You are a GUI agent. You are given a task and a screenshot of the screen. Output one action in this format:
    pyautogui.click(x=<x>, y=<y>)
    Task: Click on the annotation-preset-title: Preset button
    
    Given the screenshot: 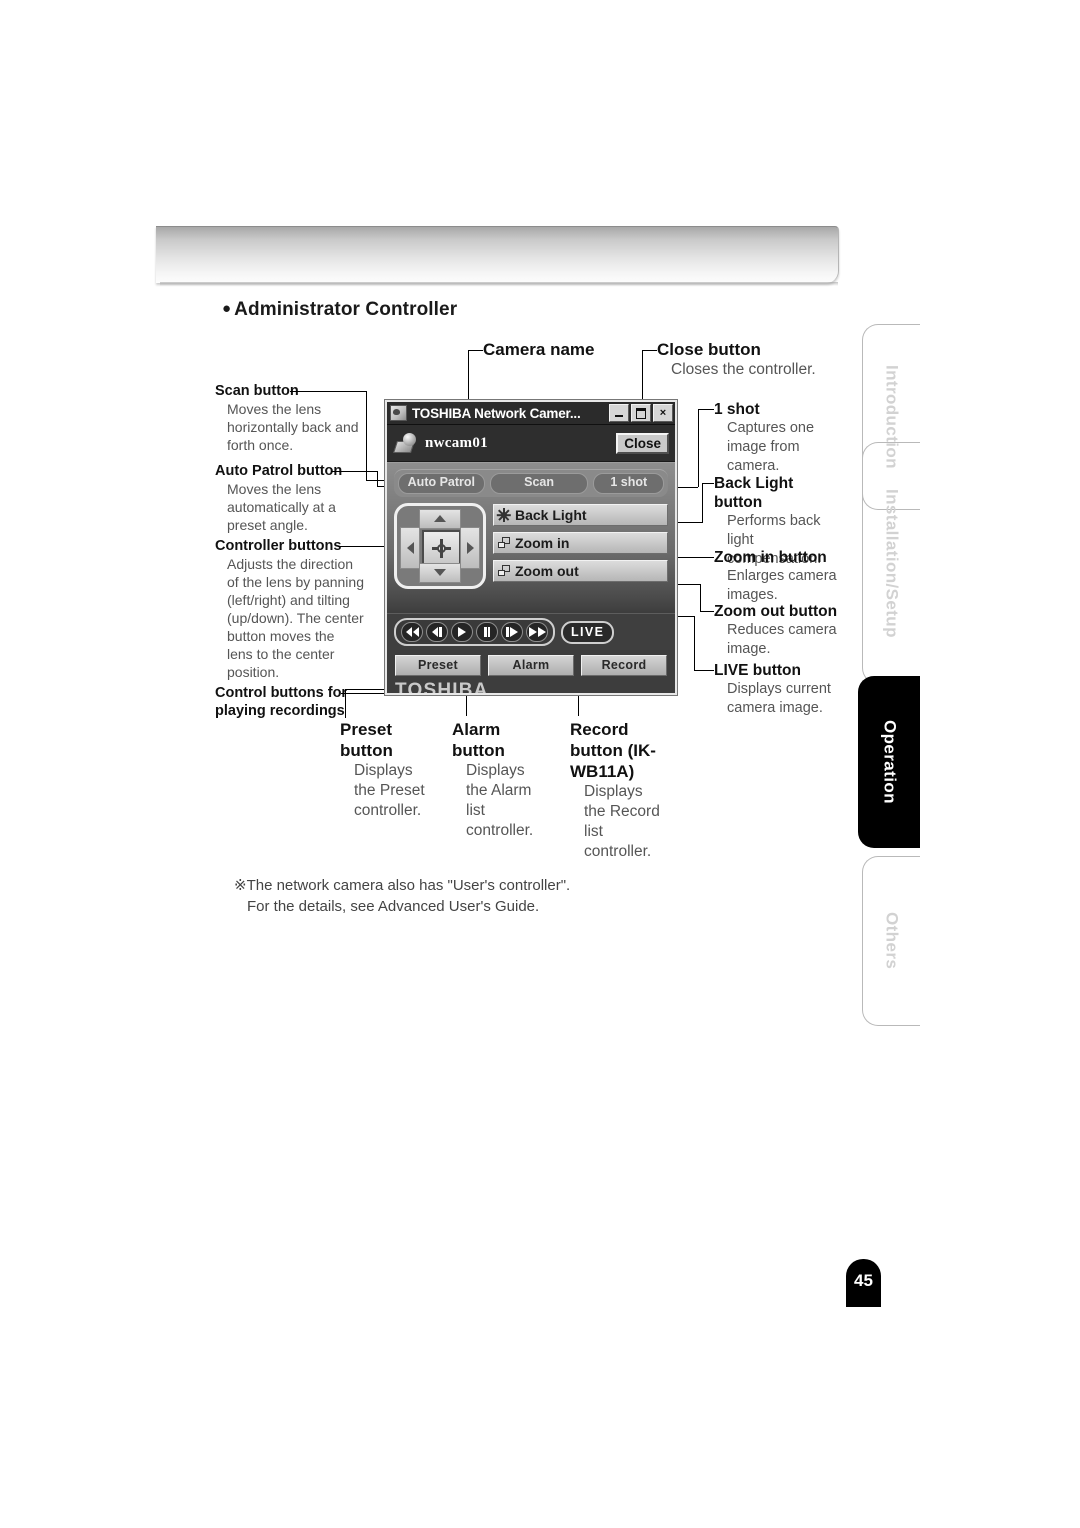 What is the action you would take?
    pyautogui.click(x=366, y=740)
    